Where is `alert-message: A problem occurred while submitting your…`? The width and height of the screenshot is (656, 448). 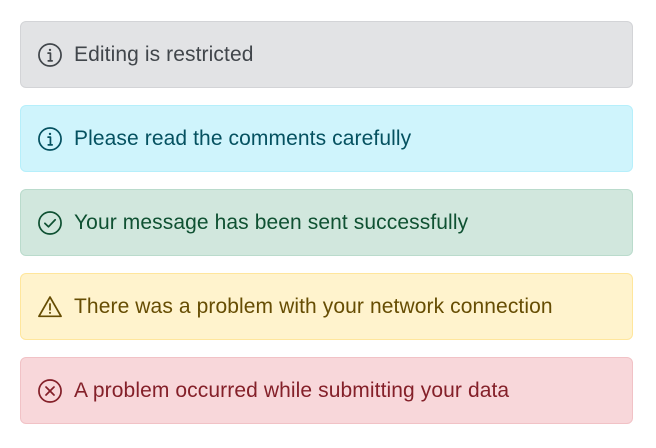
alert-message: A problem occurred while submitting your… is located at coordinates (292, 390).